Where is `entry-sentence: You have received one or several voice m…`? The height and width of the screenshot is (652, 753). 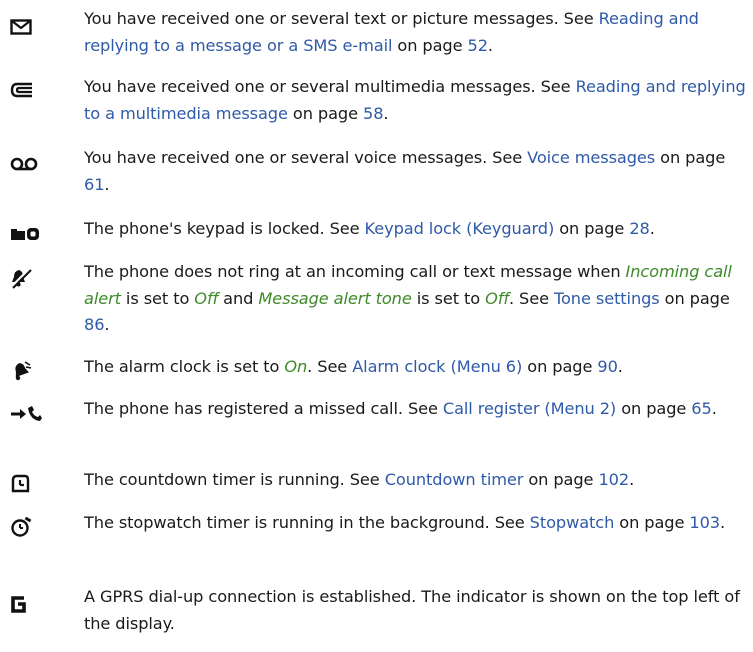
entry-sentence: You have received one or several voice m… is located at coordinates (306, 157).